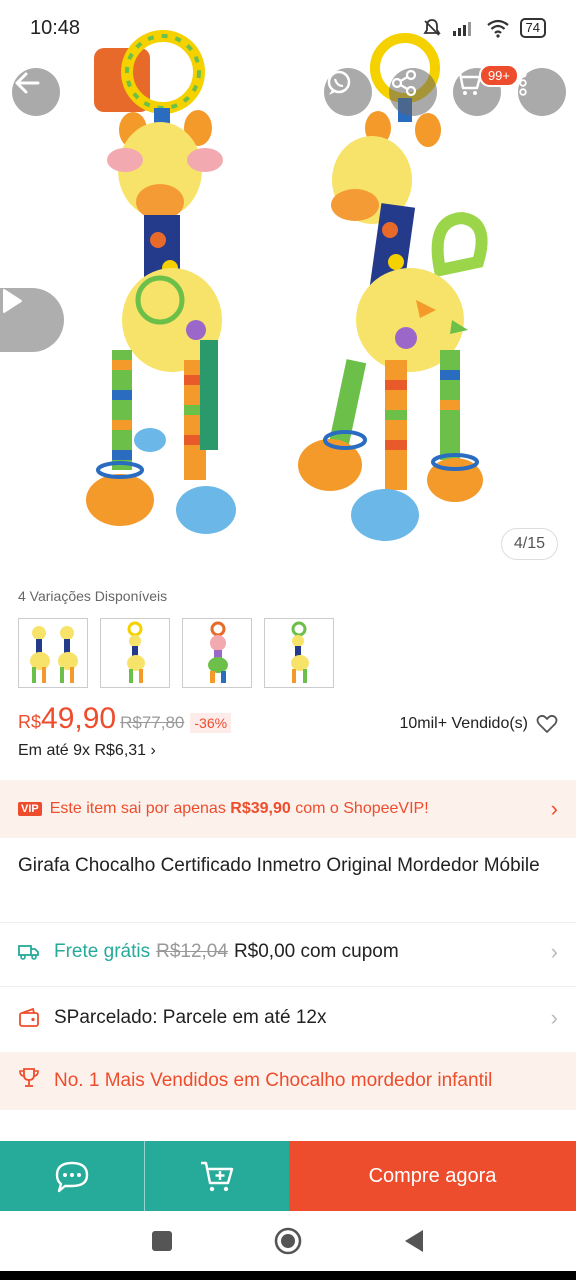 The height and width of the screenshot is (1280, 576). I want to click on back-button, so click(36, 92).